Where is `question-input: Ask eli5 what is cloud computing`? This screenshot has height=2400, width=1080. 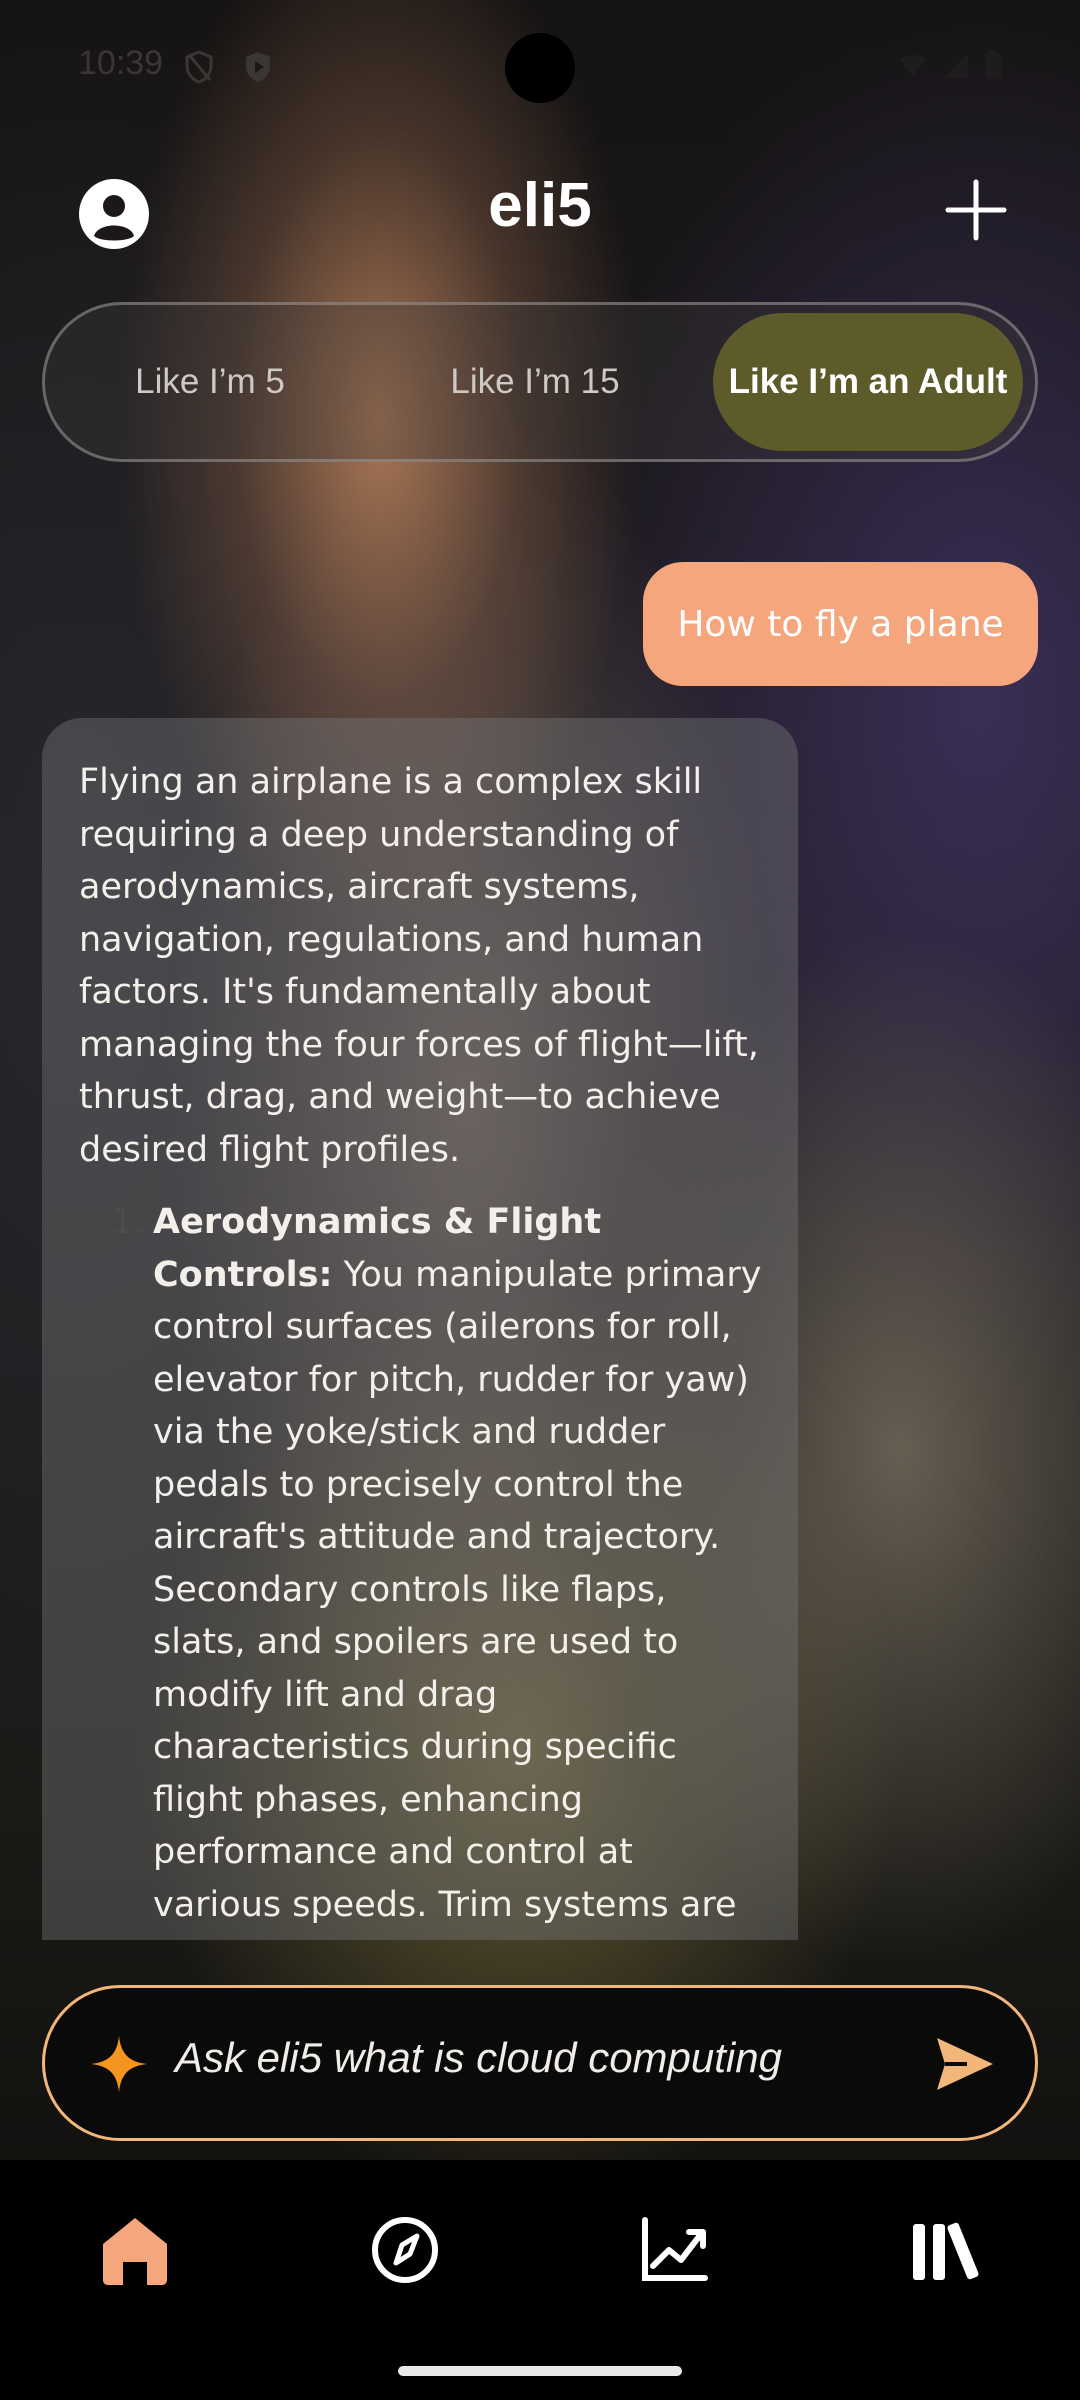
question-input: Ask eli5 what is cloud computing is located at coordinates (478, 2058).